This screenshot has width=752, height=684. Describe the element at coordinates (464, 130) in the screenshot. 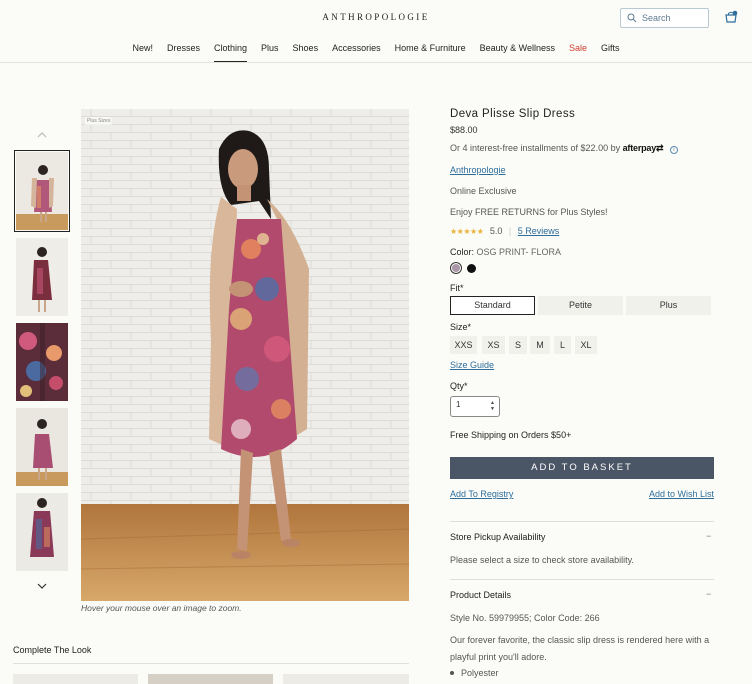

I see `product-price: $88.00` at that location.